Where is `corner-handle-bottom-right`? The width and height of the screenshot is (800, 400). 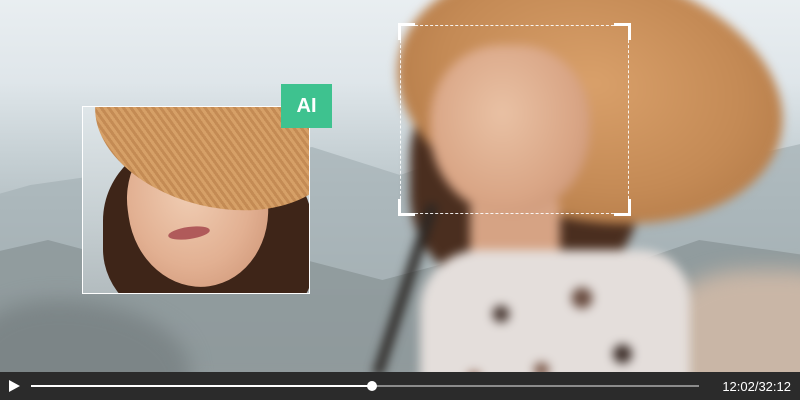
corner-handle-bottom-right is located at coordinates (622, 207).